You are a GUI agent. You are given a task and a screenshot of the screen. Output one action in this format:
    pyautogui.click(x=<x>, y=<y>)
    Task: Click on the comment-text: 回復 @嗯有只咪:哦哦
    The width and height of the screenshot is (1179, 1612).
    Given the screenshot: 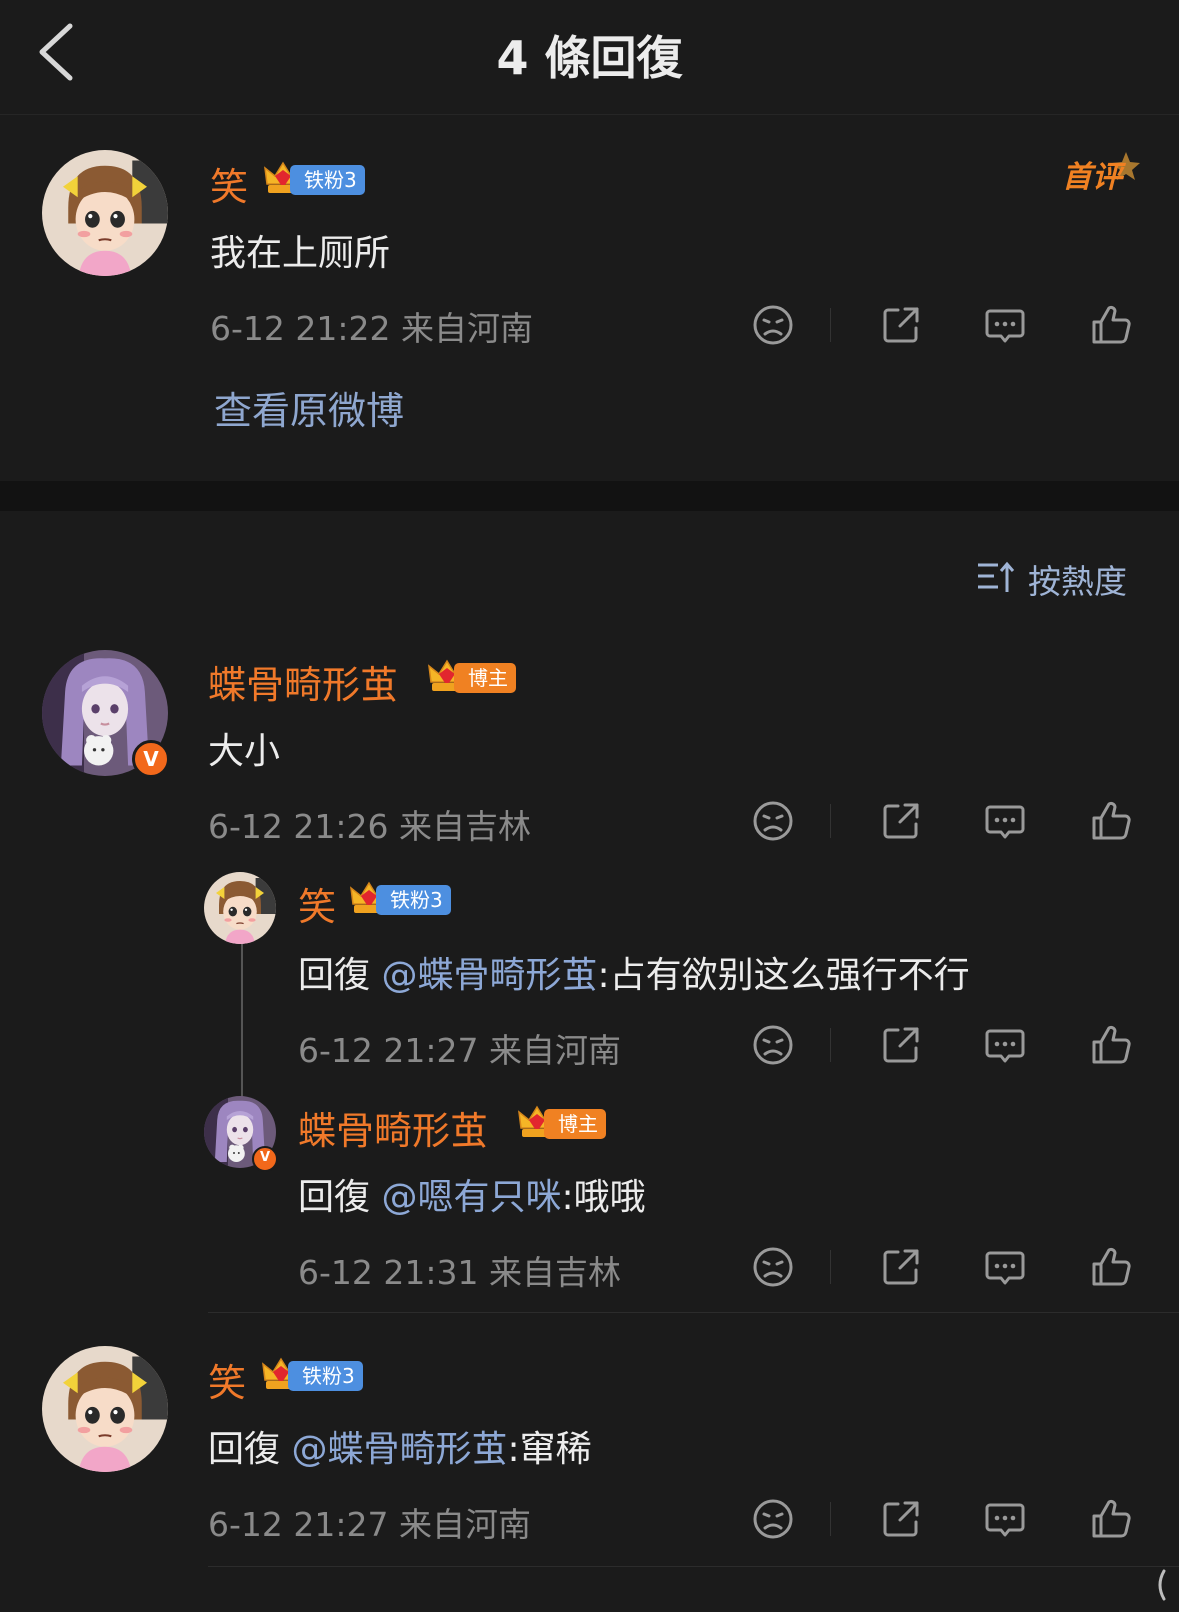 What is the action you would take?
    pyautogui.click(x=472, y=1194)
    